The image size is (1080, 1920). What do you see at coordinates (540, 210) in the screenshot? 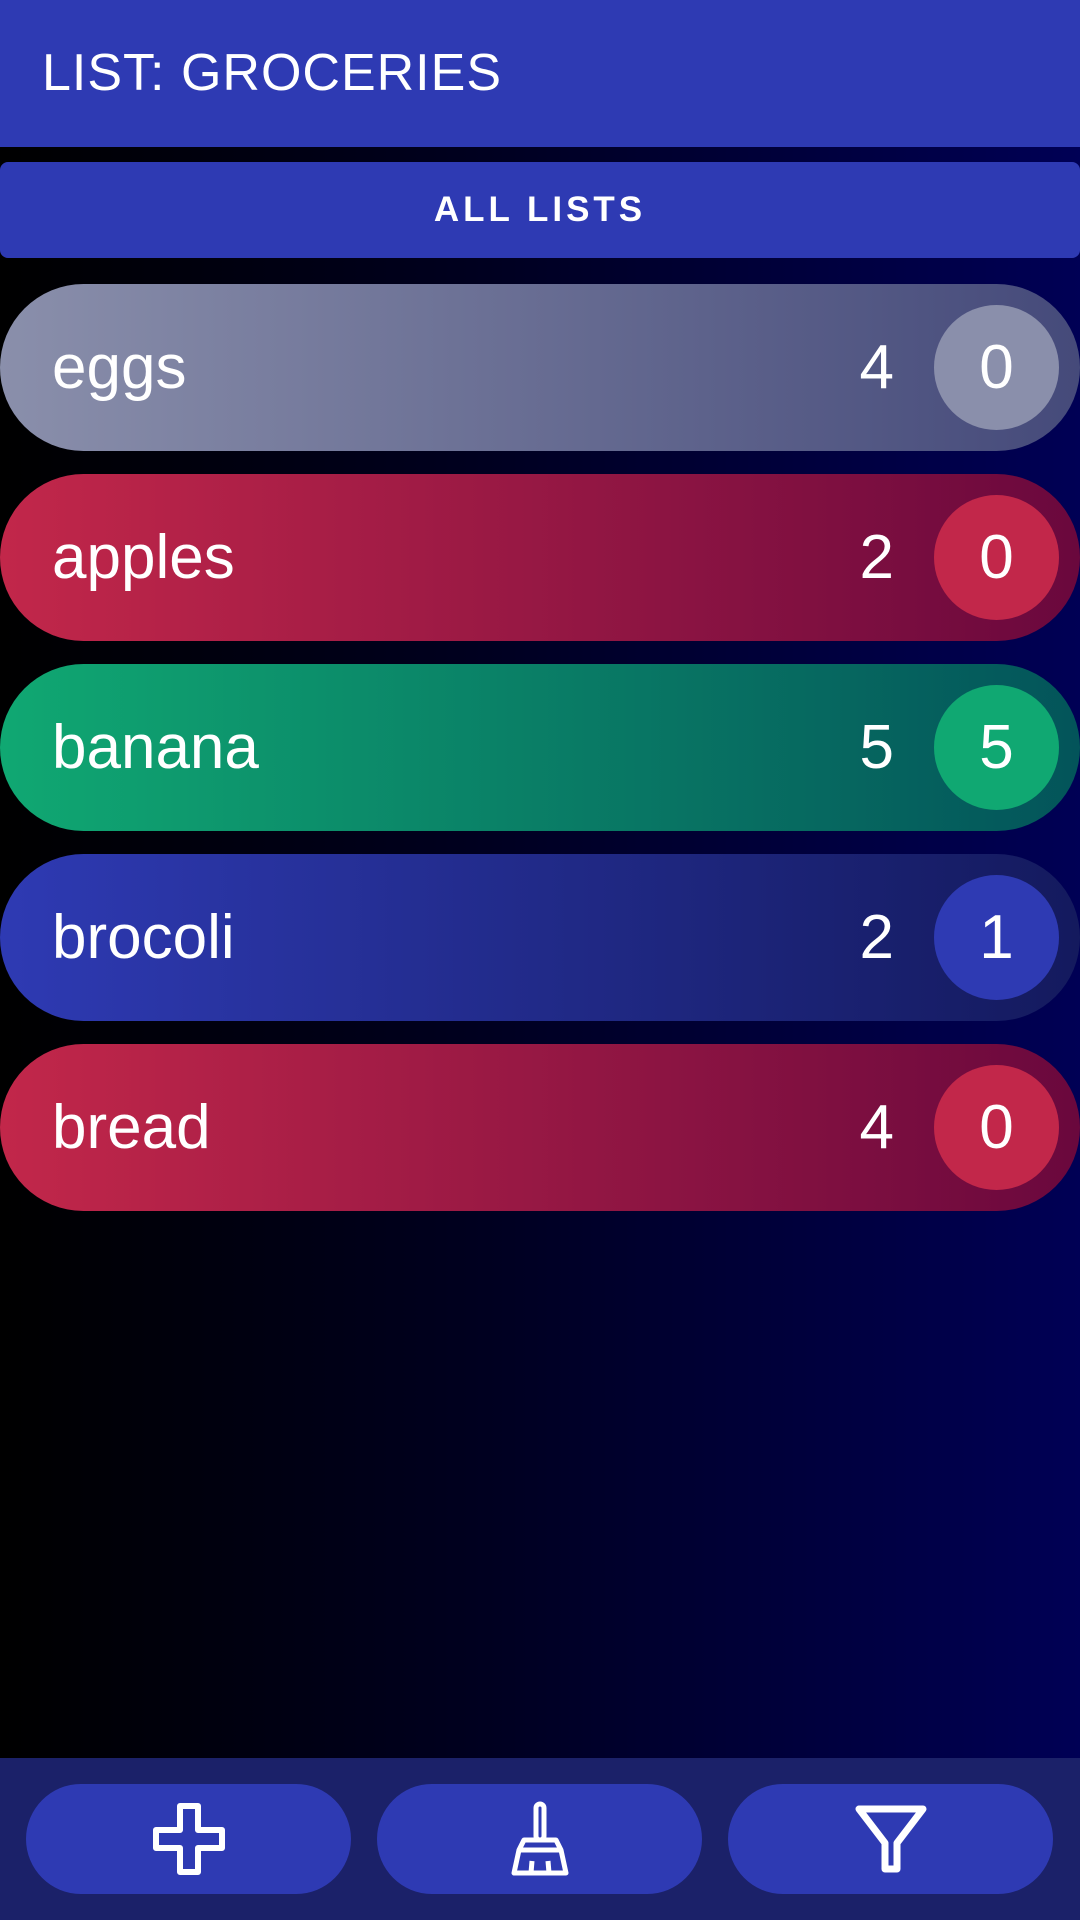
I see `all-lists-button: ALL LISTS` at bounding box center [540, 210].